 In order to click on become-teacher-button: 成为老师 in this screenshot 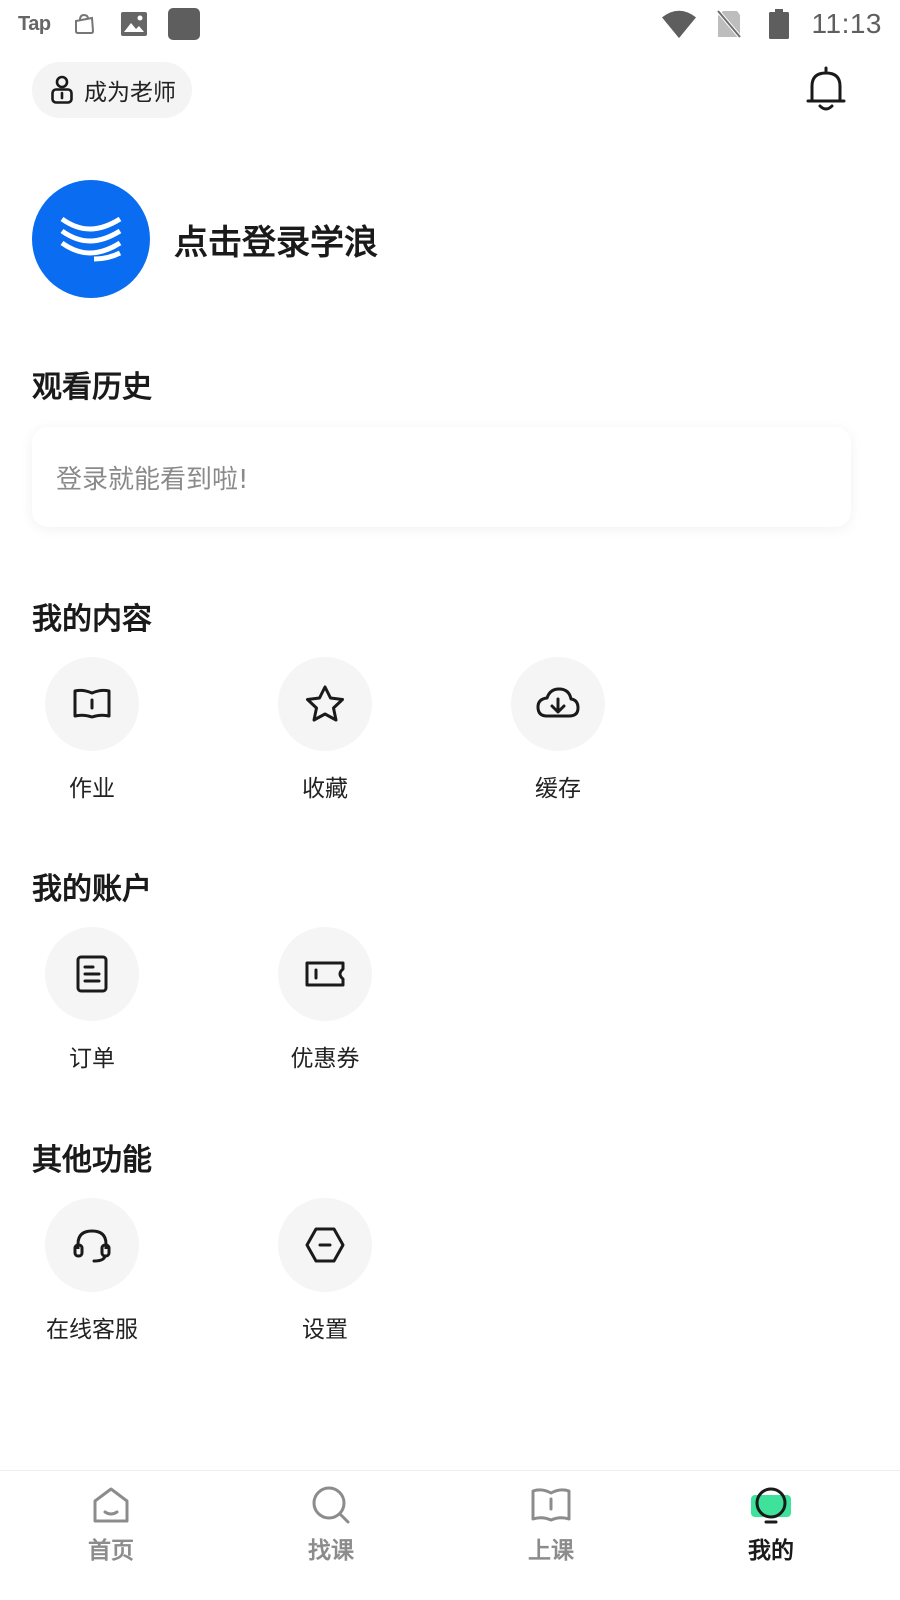, I will do `click(112, 90)`.